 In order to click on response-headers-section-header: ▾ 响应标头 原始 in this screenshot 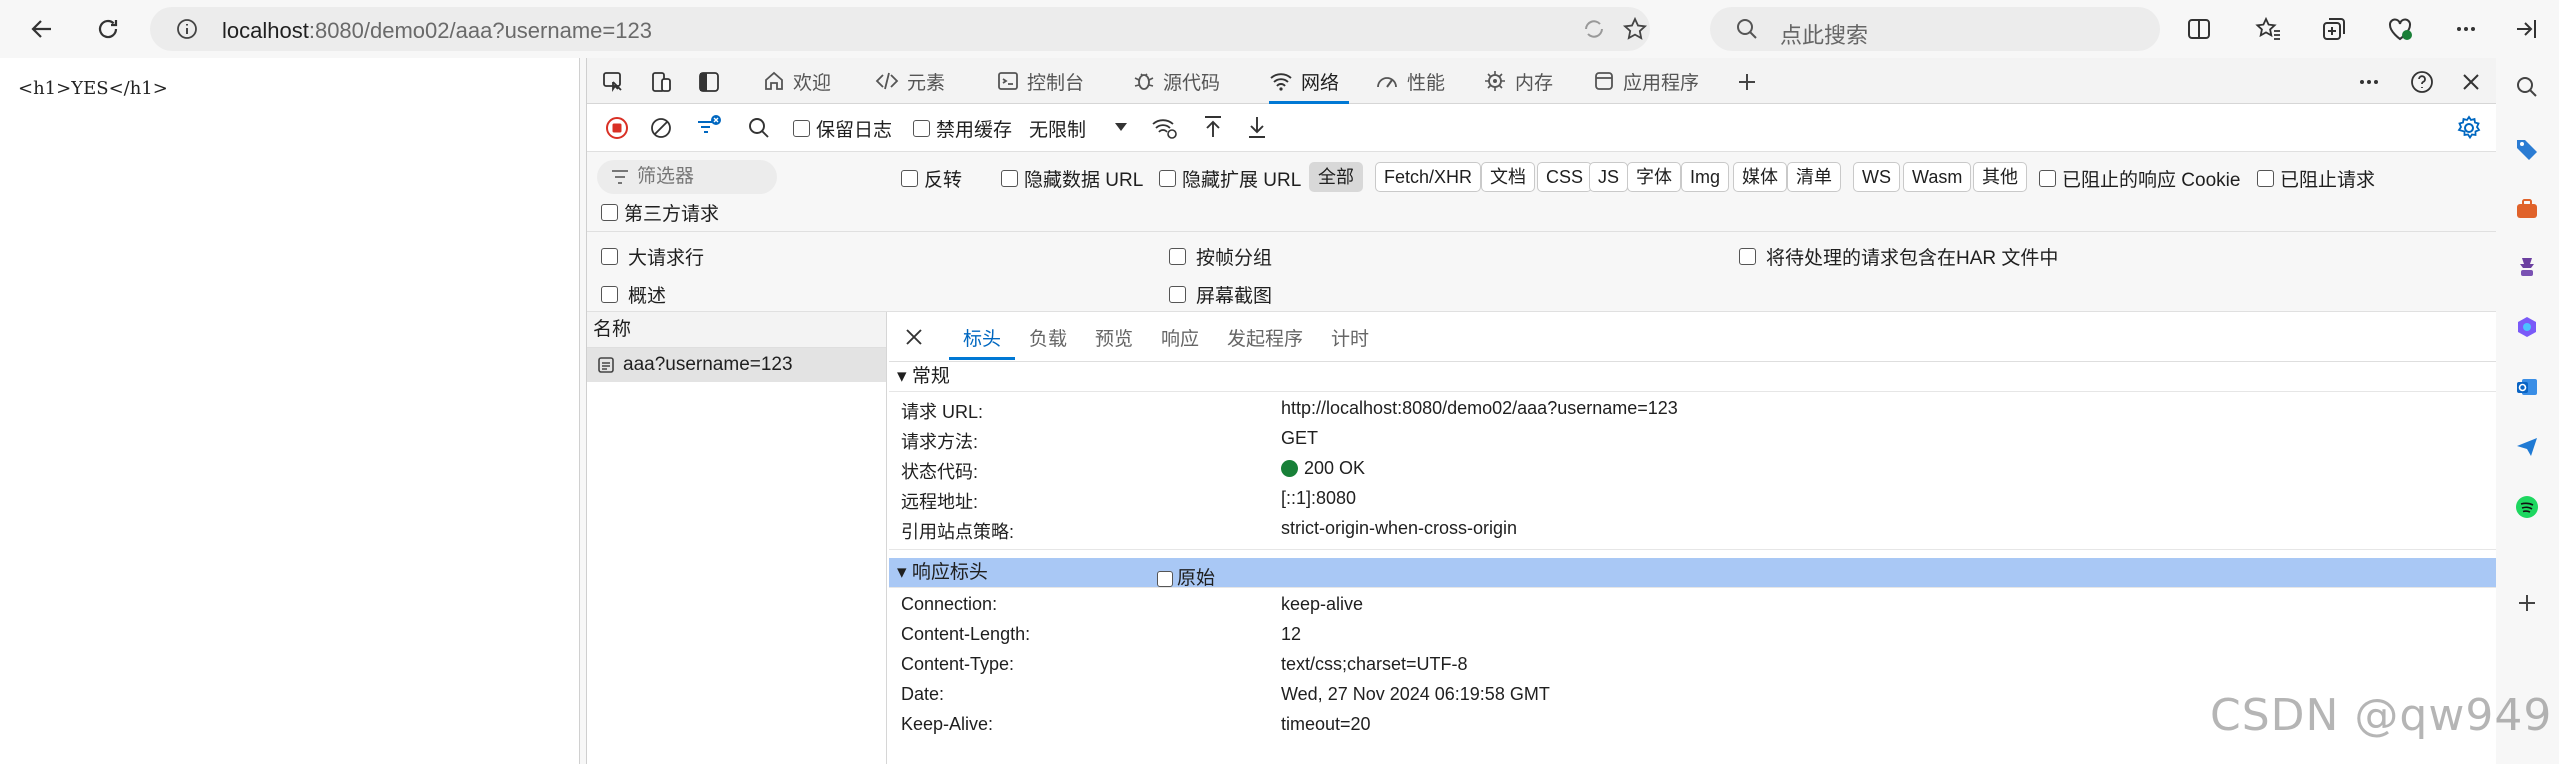, I will do `click(1692, 573)`.